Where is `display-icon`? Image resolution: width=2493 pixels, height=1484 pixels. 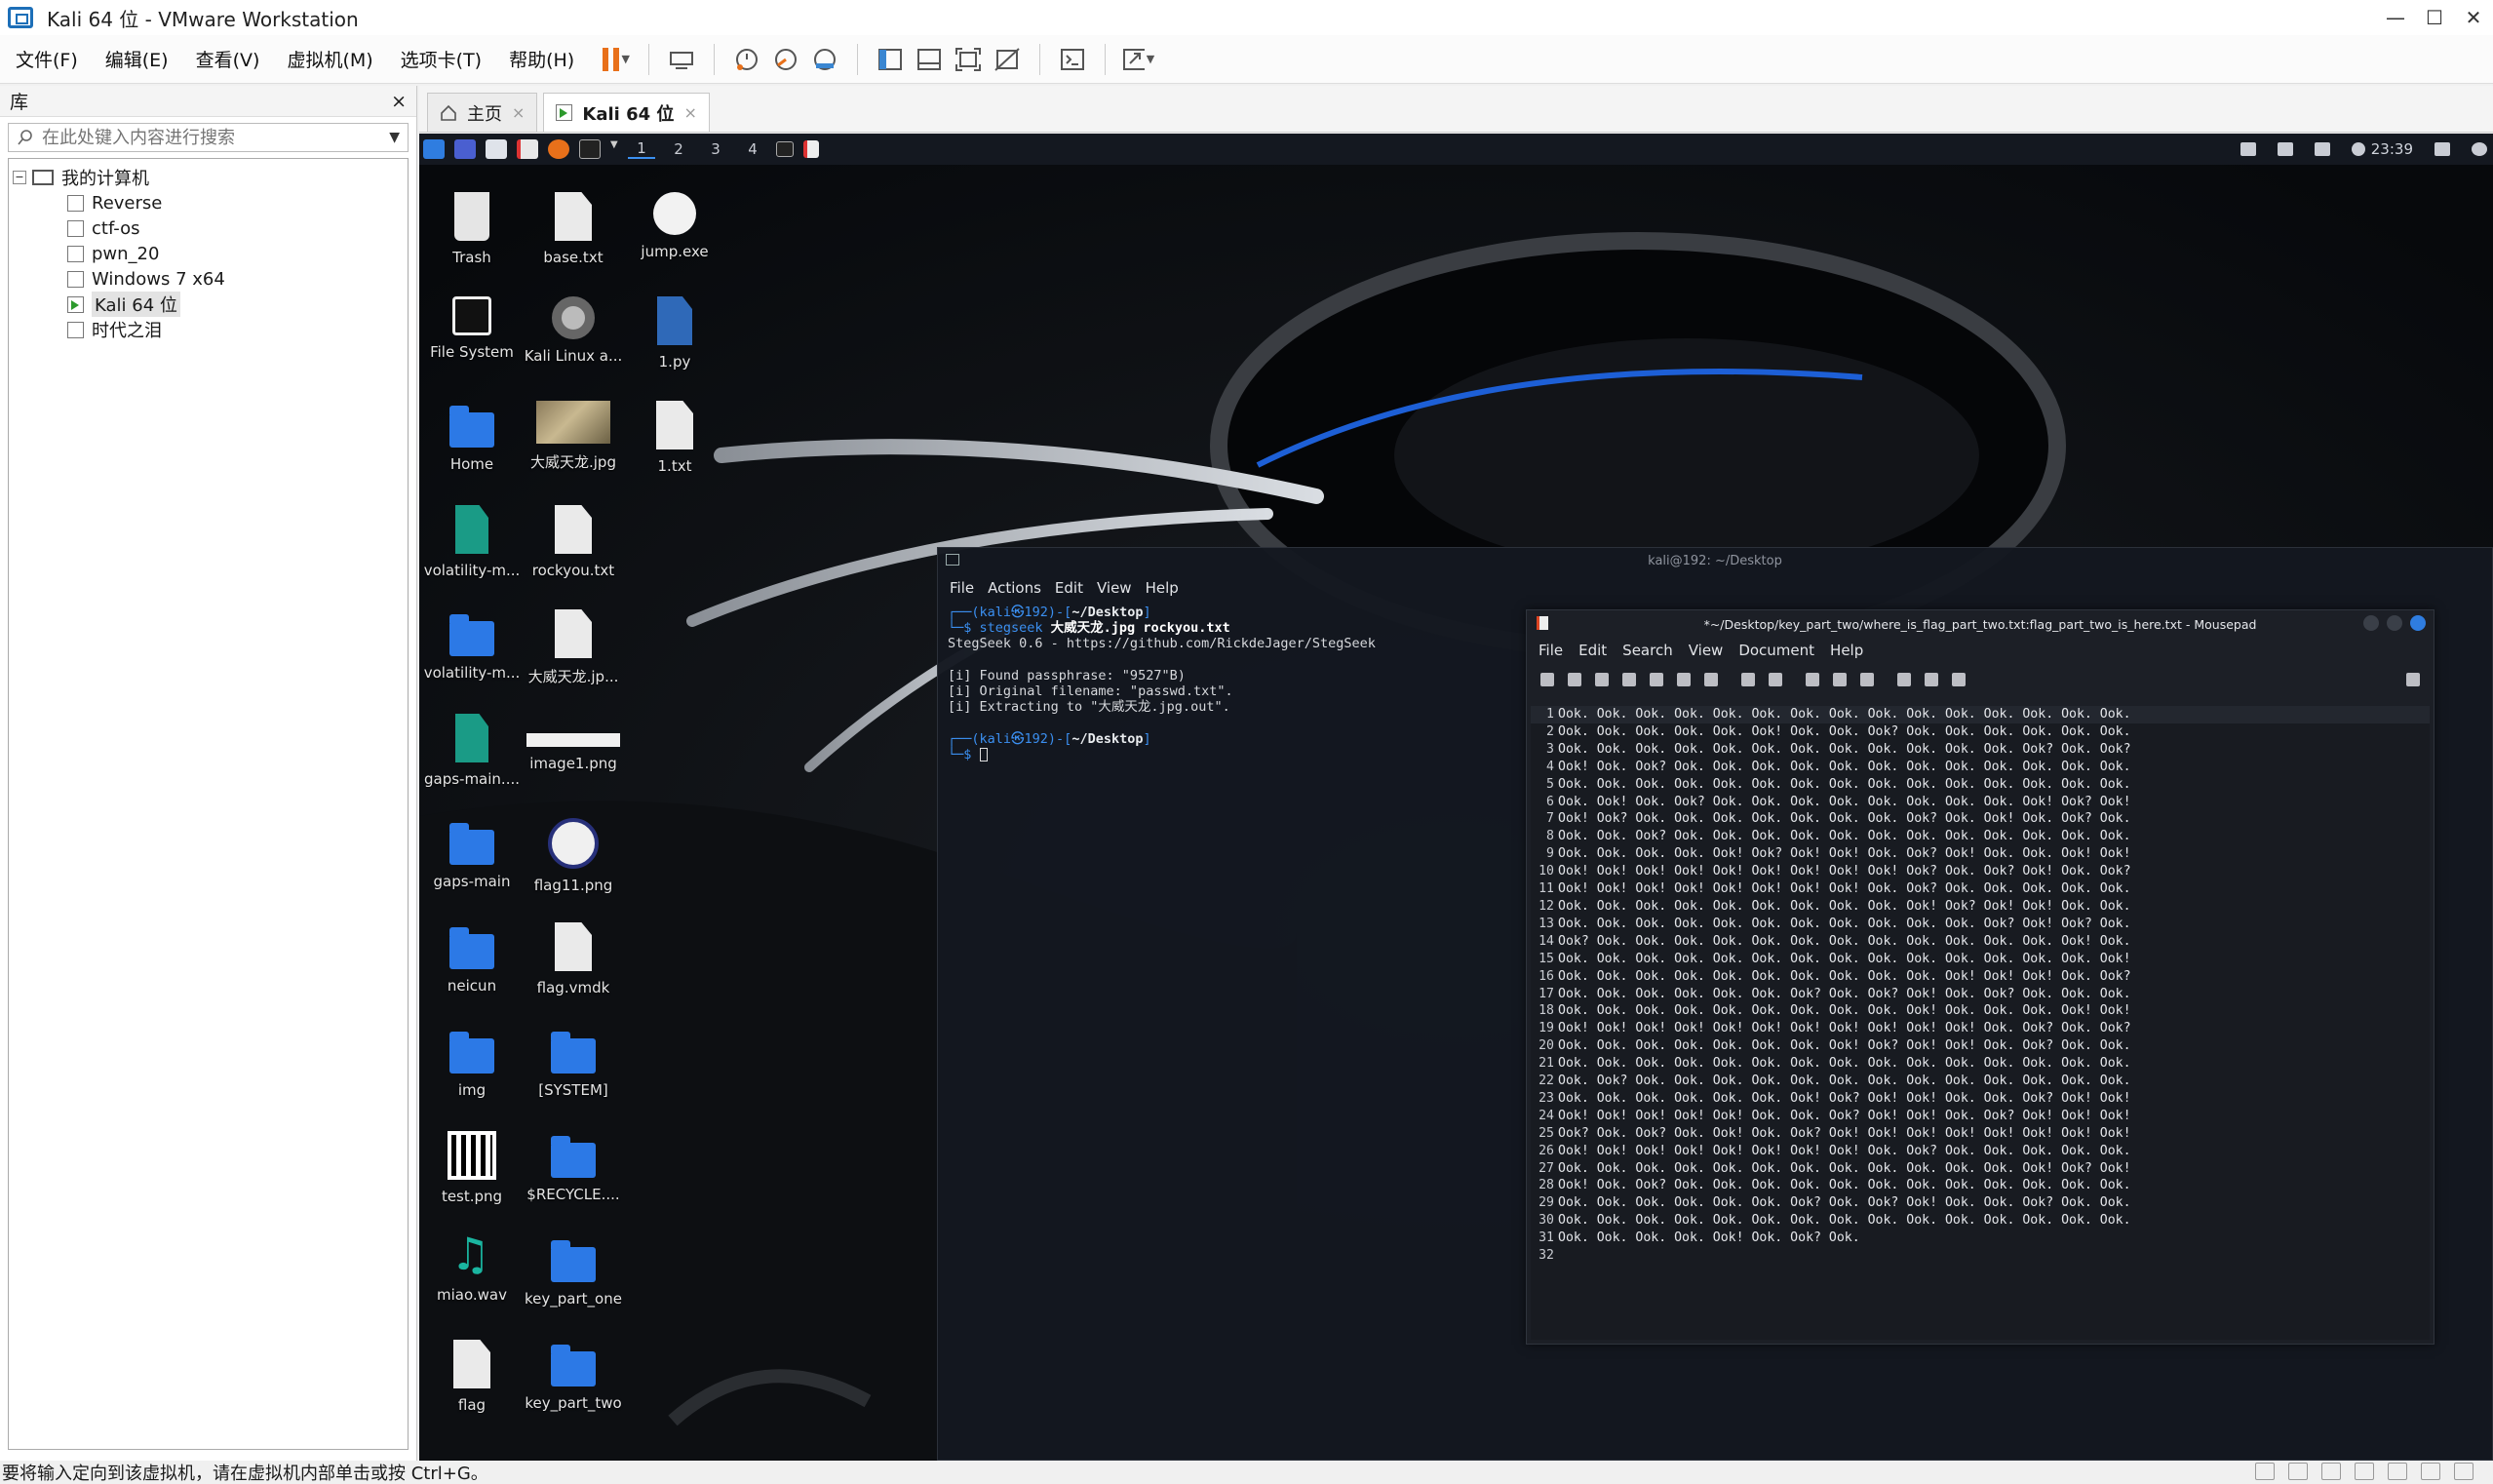 display-icon is located at coordinates (2248, 149).